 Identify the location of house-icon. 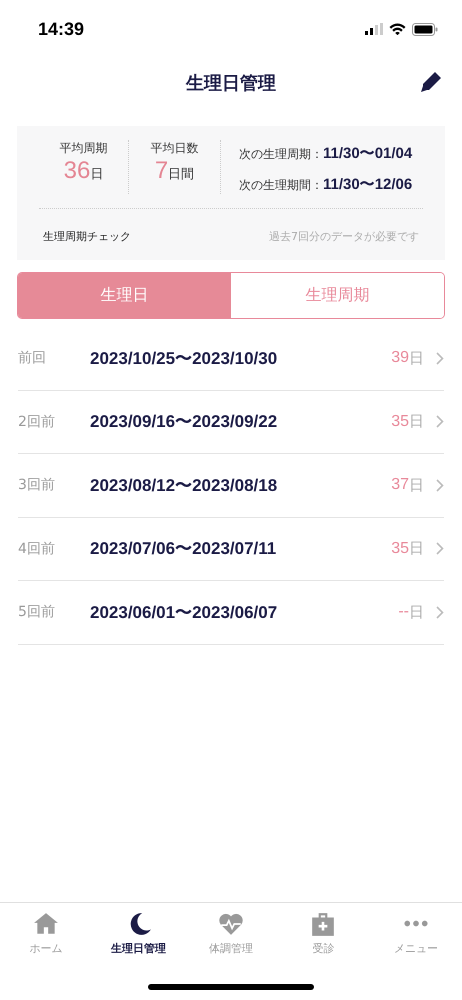
(46, 924).